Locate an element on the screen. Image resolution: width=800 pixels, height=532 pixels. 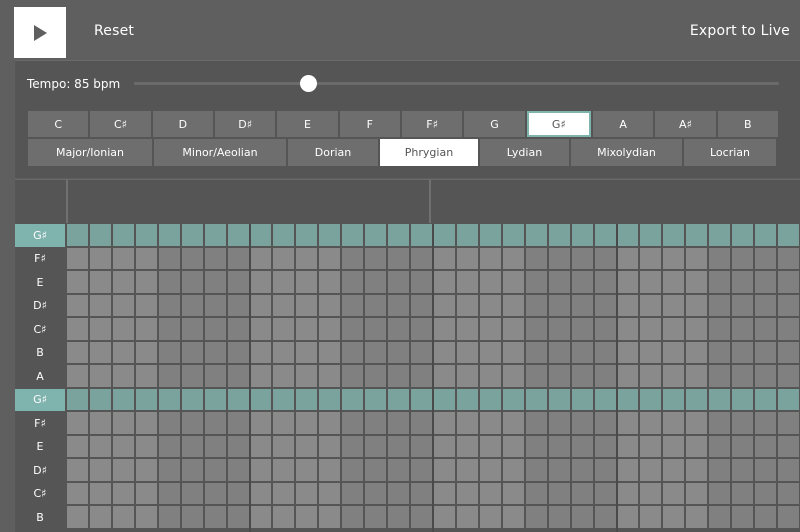
key-button: A♯ is located at coordinates (685, 124).